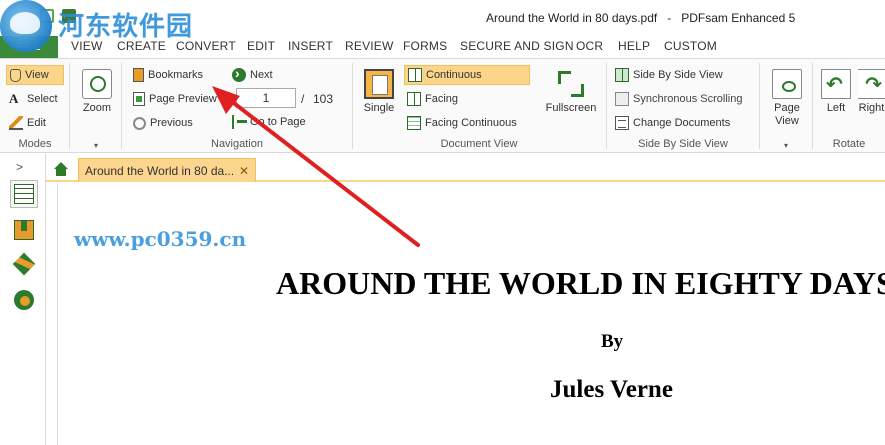  Describe the element at coordinates (414, 123) in the screenshot. I see `facing-continuous-icon` at that location.